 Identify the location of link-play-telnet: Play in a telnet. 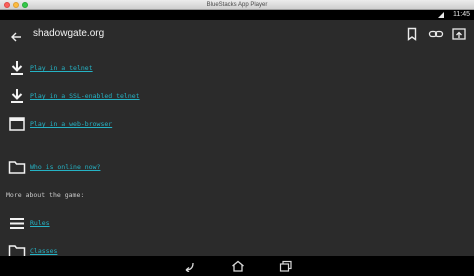
(61, 68).